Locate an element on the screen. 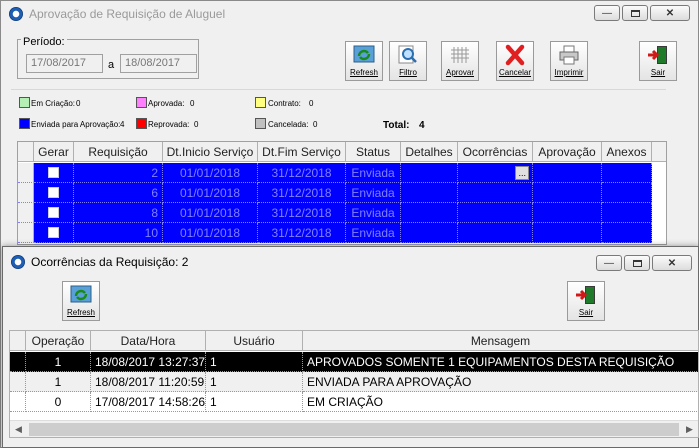 This screenshot has width=699, height=448. legend-contrato-swatch is located at coordinates (260, 102).